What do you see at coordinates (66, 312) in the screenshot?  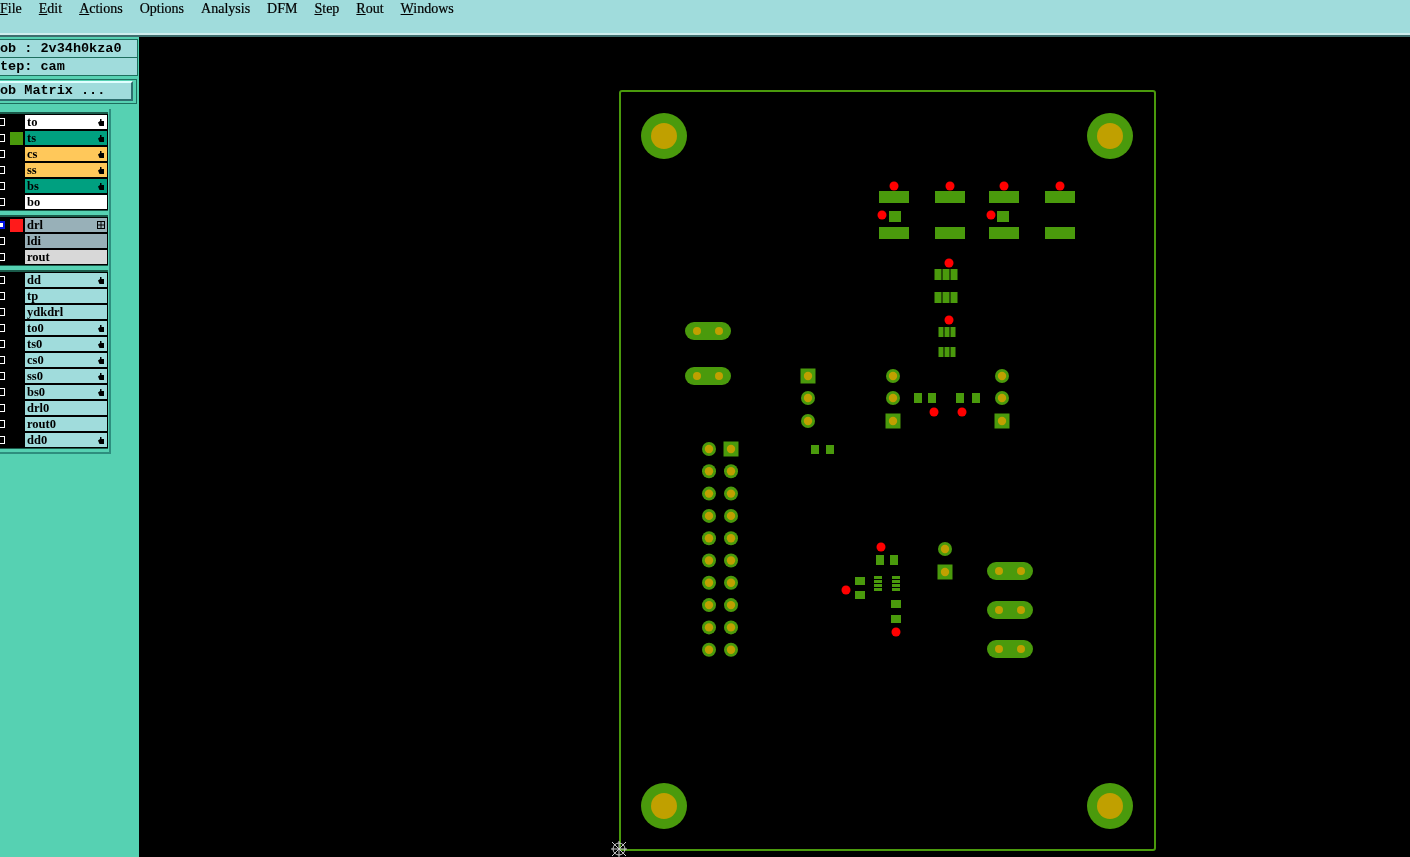 I see `layer-name: ydkdrl` at bounding box center [66, 312].